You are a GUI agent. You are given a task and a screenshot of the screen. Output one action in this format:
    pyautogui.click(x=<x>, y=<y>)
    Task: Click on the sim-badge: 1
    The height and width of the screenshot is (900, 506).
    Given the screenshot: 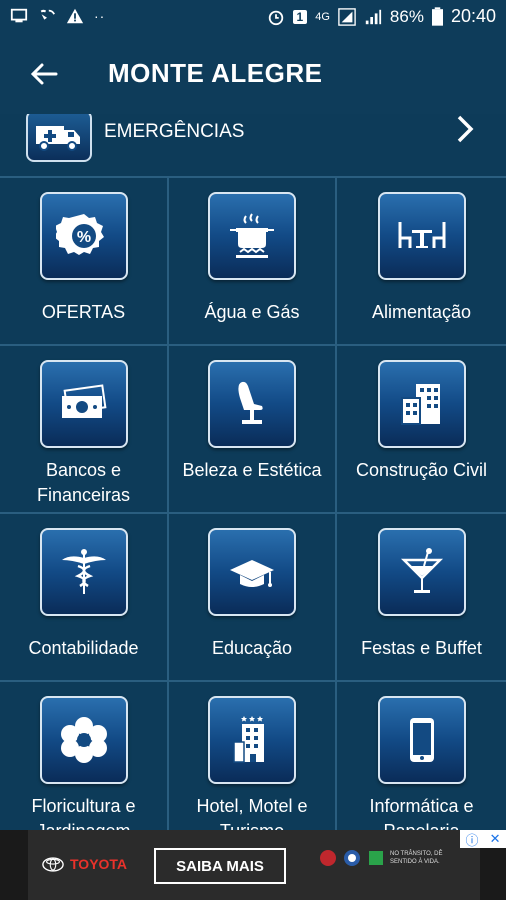 What is the action you would take?
    pyautogui.click(x=300, y=16)
    